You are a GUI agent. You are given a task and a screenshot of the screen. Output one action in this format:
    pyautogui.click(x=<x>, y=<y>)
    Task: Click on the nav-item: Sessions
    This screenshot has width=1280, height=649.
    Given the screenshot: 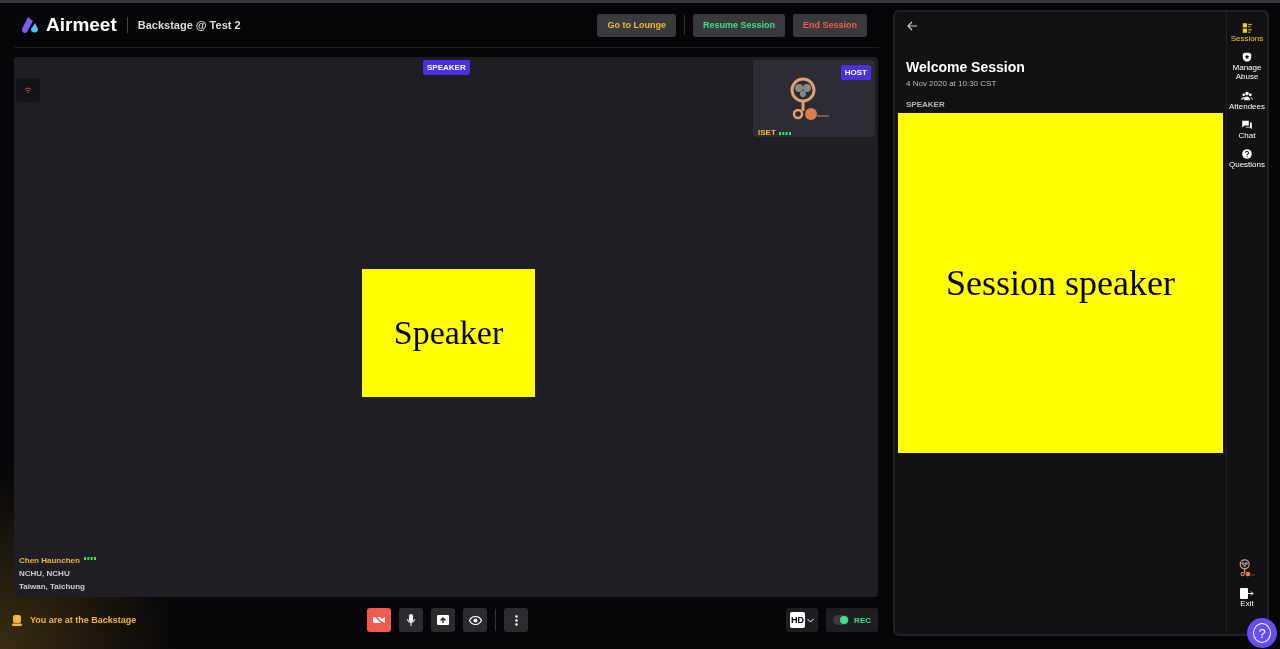 What is the action you would take?
    pyautogui.click(x=1247, y=33)
    